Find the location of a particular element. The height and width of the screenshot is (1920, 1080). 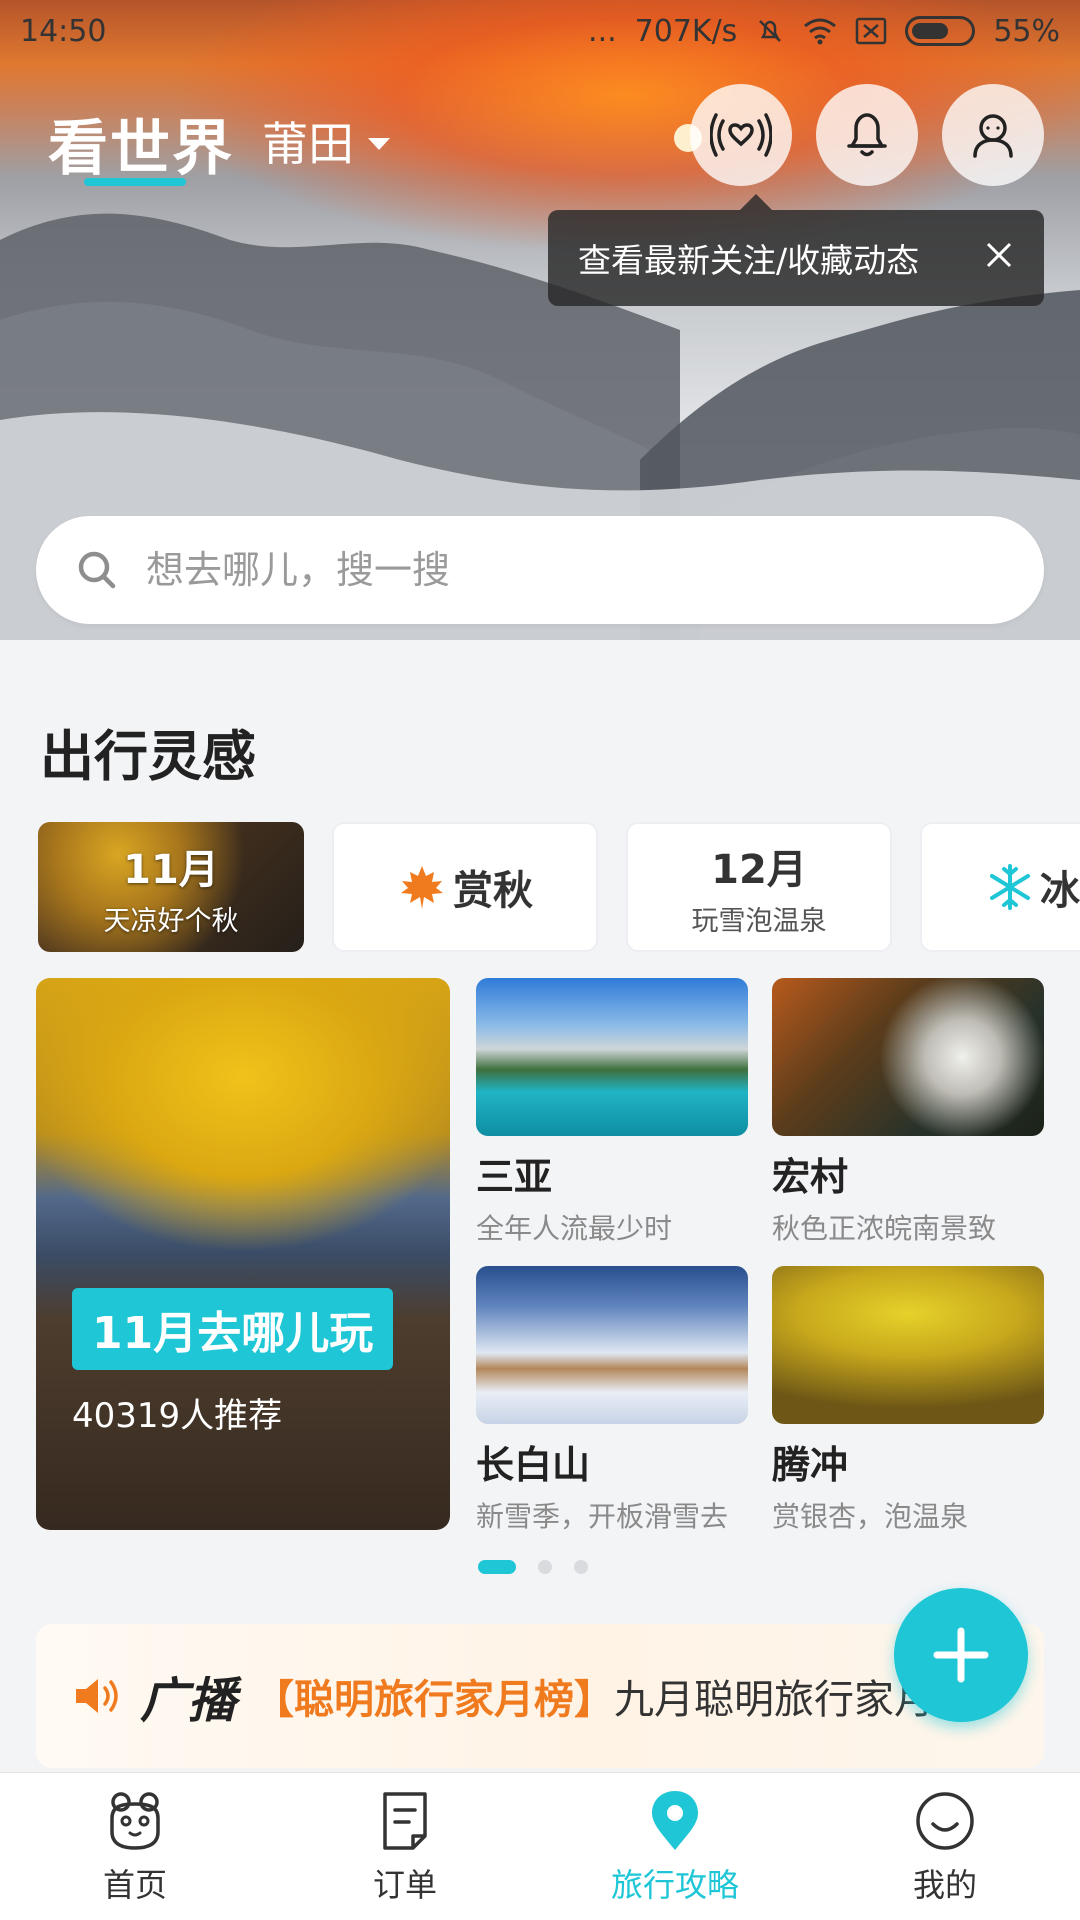

nav-label: 旅行攻略 is located at coordinates (674, 1884).